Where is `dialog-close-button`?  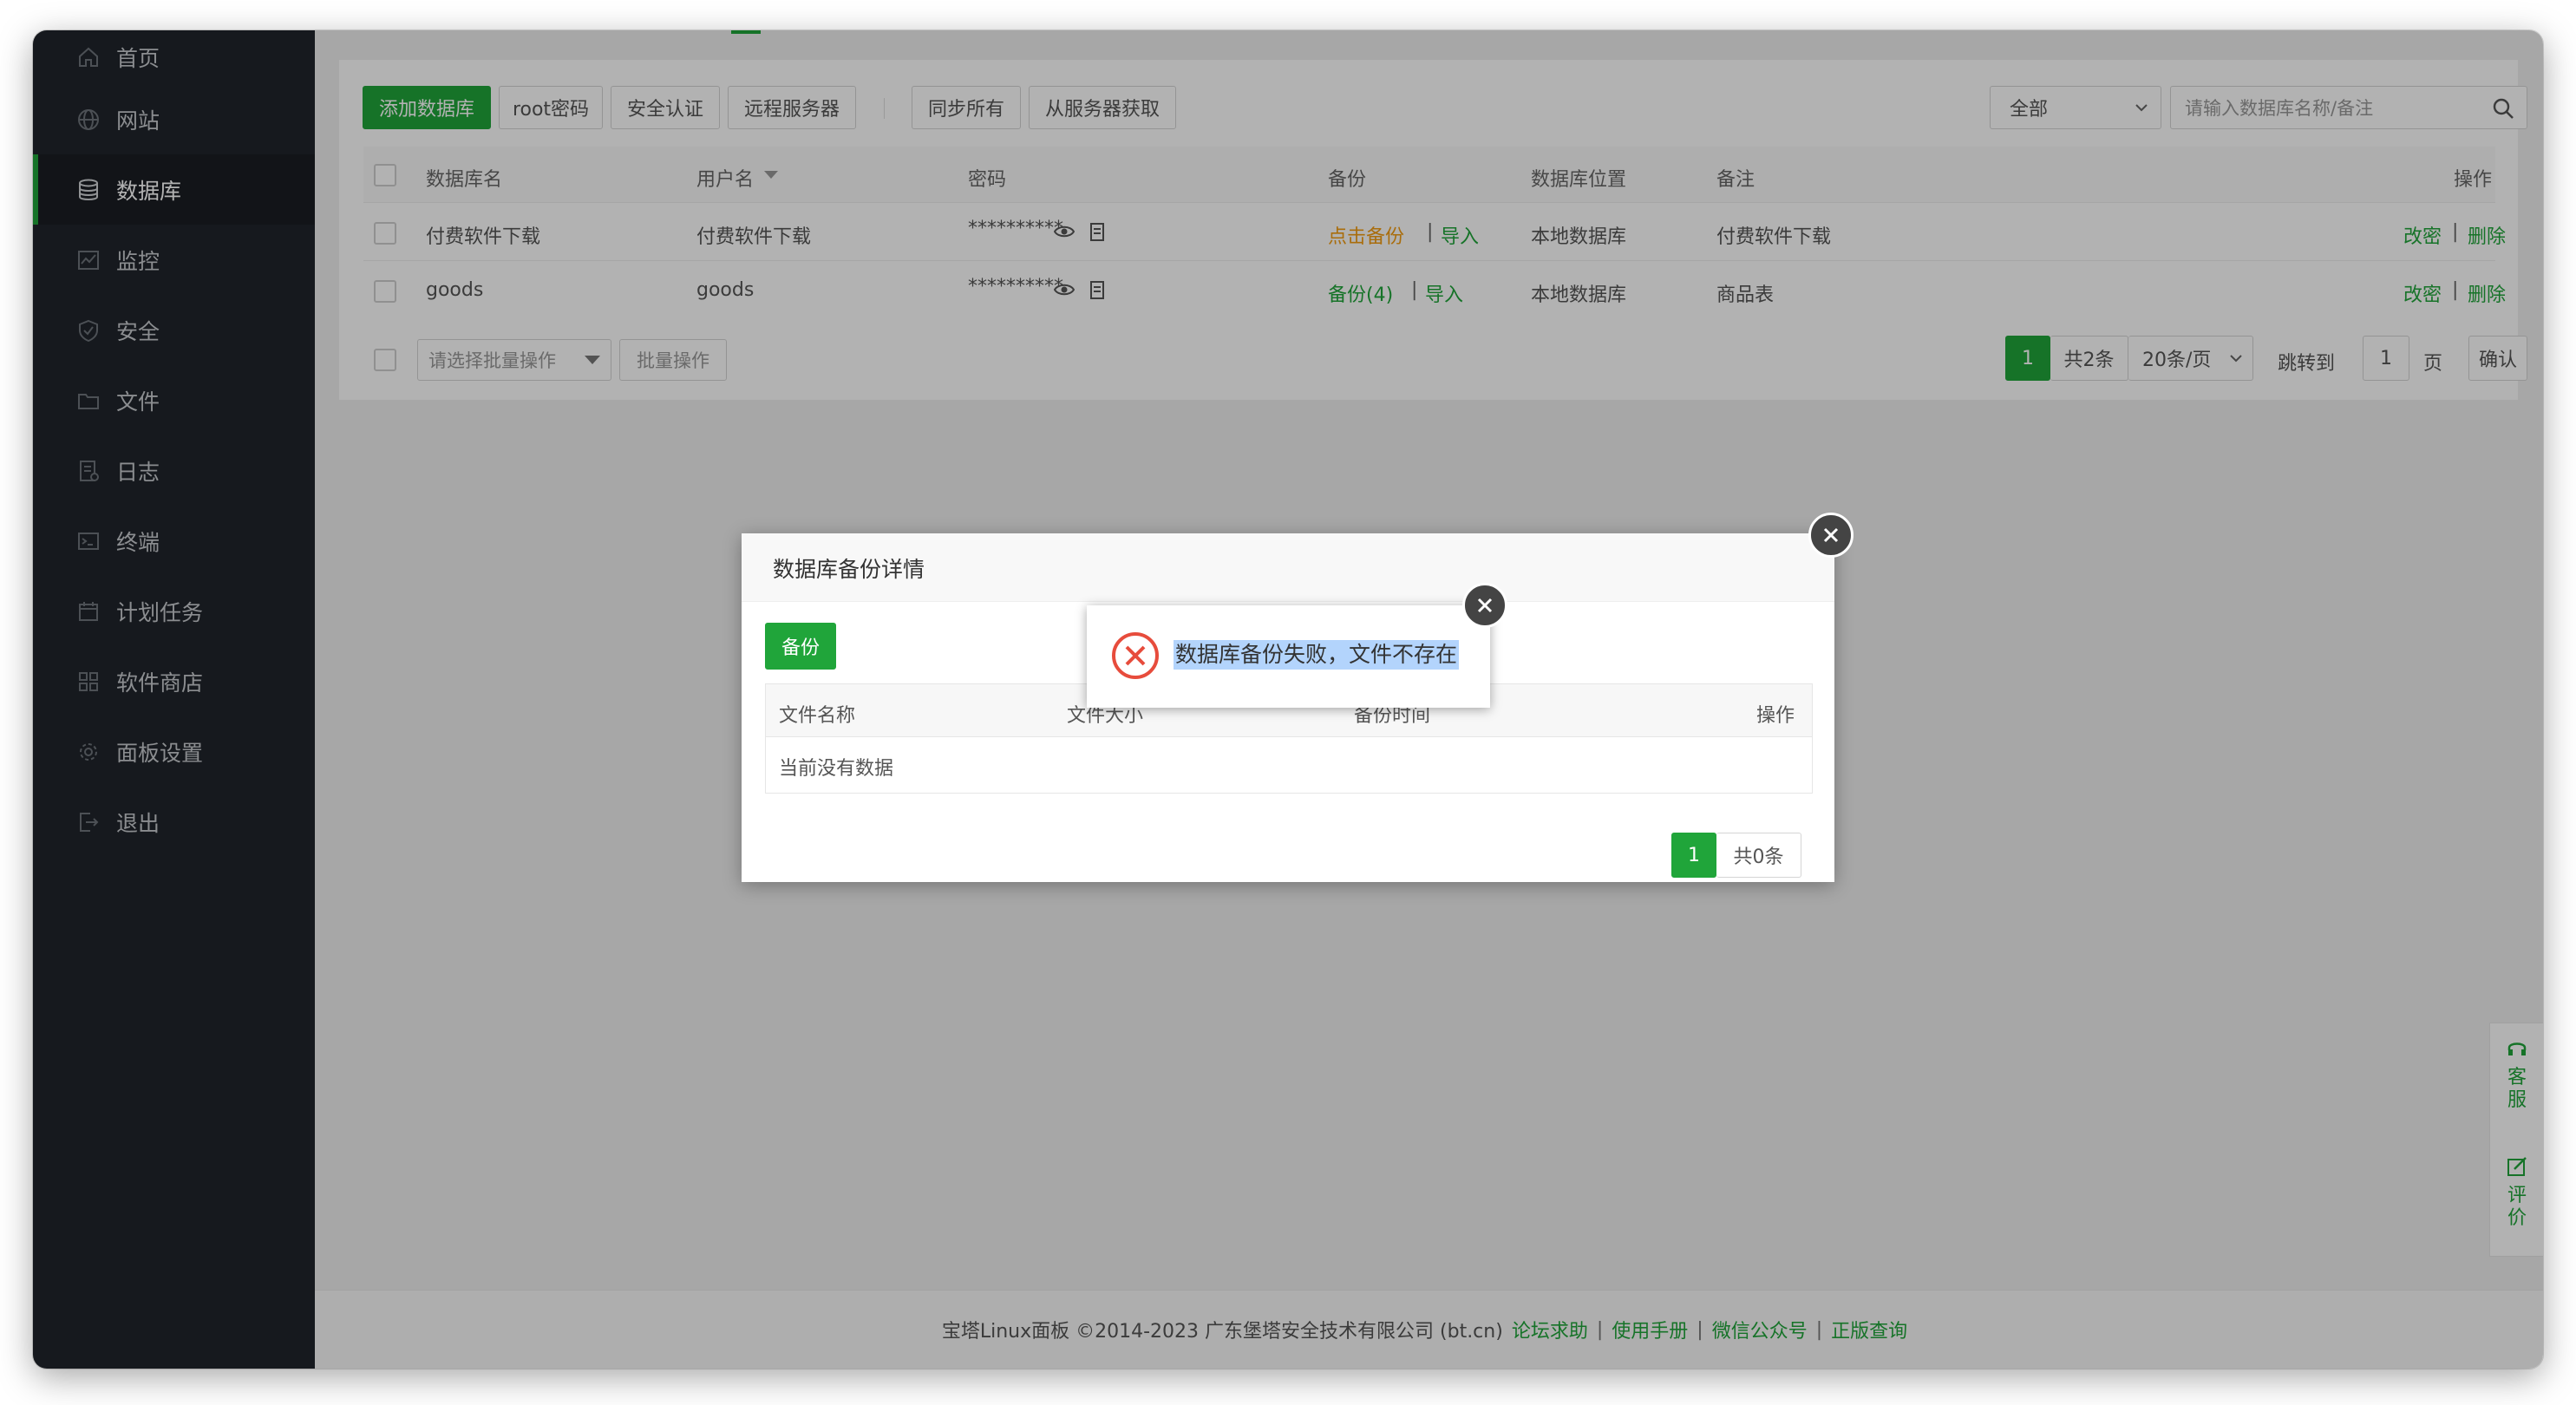
dialog-close-button is located at coordinates (1831, 535).